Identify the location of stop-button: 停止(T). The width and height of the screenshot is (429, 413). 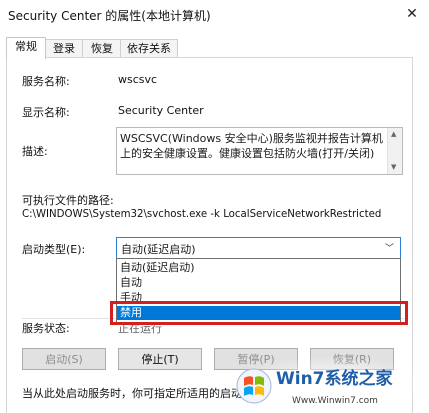
(160, 359).